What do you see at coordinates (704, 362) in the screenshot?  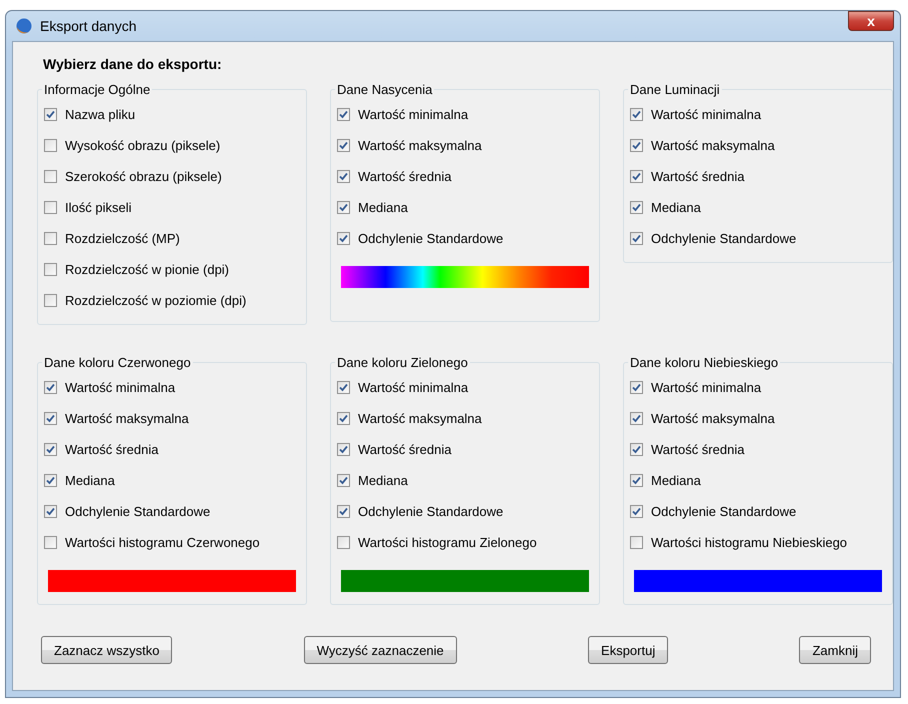 I see `group-title: Dane koloru Niebieskiego` at bounding box center [704, 362].